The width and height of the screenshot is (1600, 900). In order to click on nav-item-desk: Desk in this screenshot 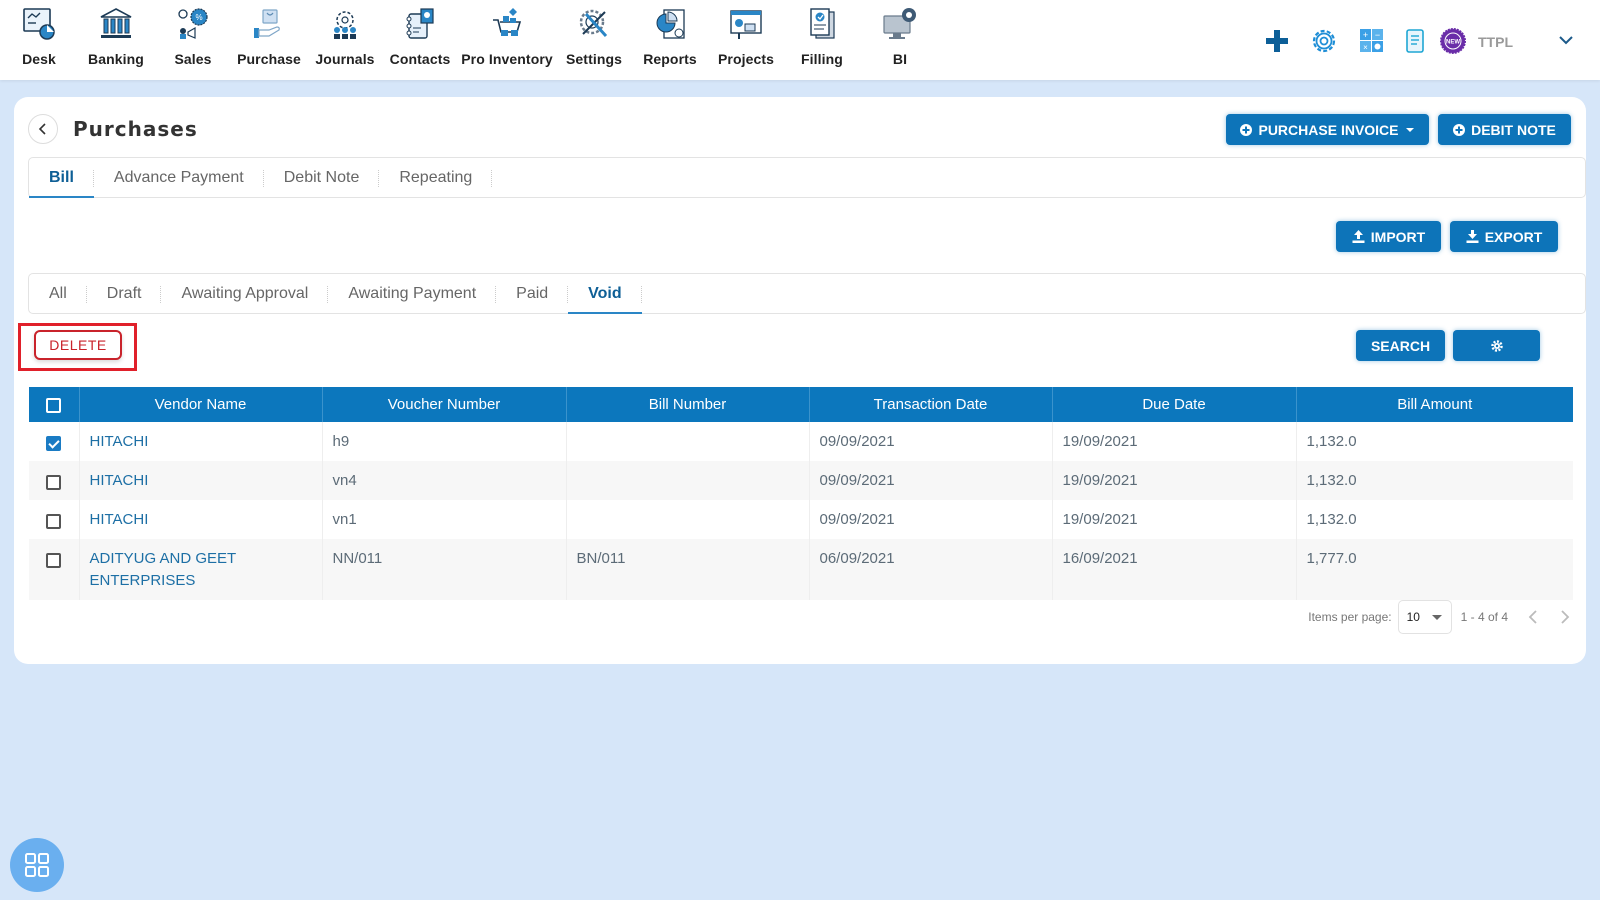, I will do `click(39, 39)`.